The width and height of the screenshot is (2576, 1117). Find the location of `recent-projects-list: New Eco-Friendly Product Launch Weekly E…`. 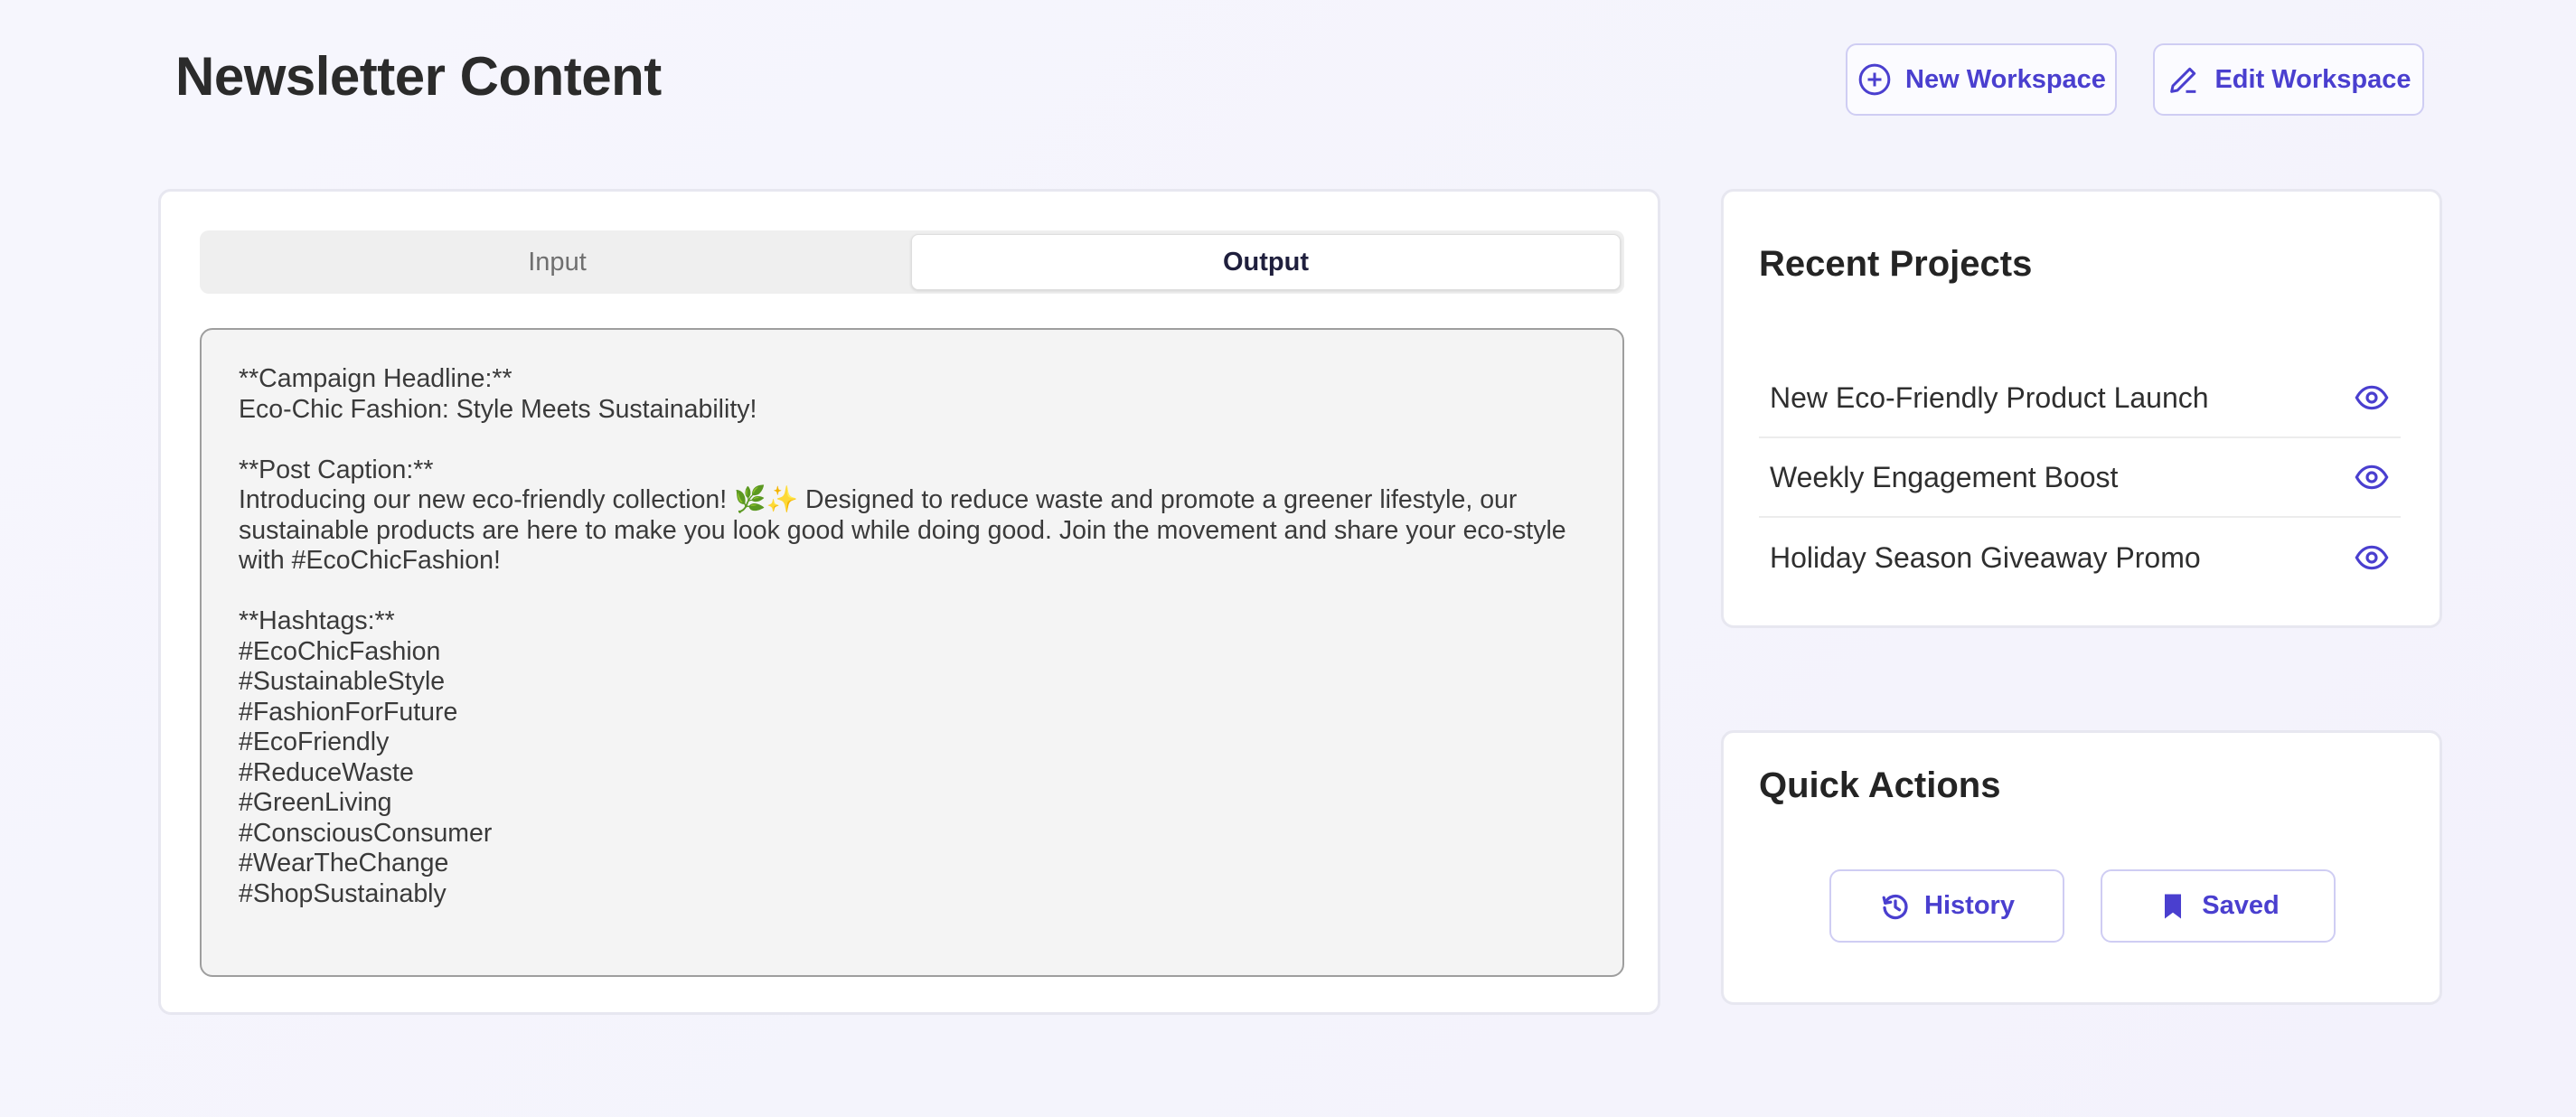

recent-projects-list: New Eco-Friendly Product Launch Weekly E… is located at coordinates (2080, 478).